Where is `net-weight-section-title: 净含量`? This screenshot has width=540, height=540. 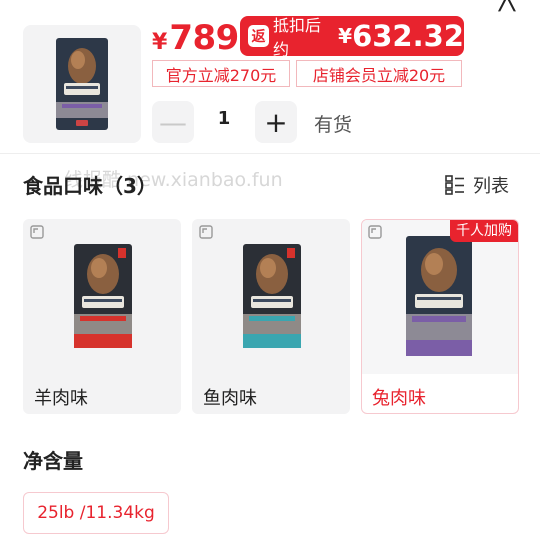
net-weight-section-title: 净含量 is located at coordinates (53, 461).